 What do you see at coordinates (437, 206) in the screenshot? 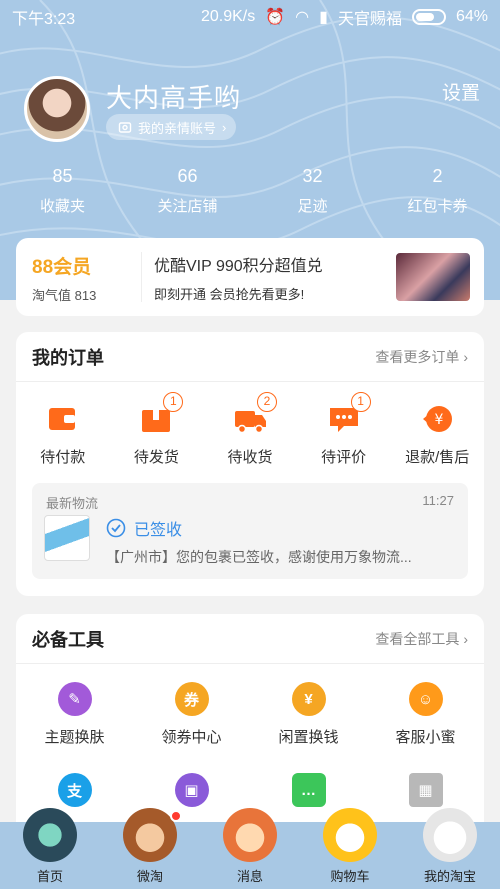
I see `stat-label: 红包卡券` at bounding box center [437, 206].